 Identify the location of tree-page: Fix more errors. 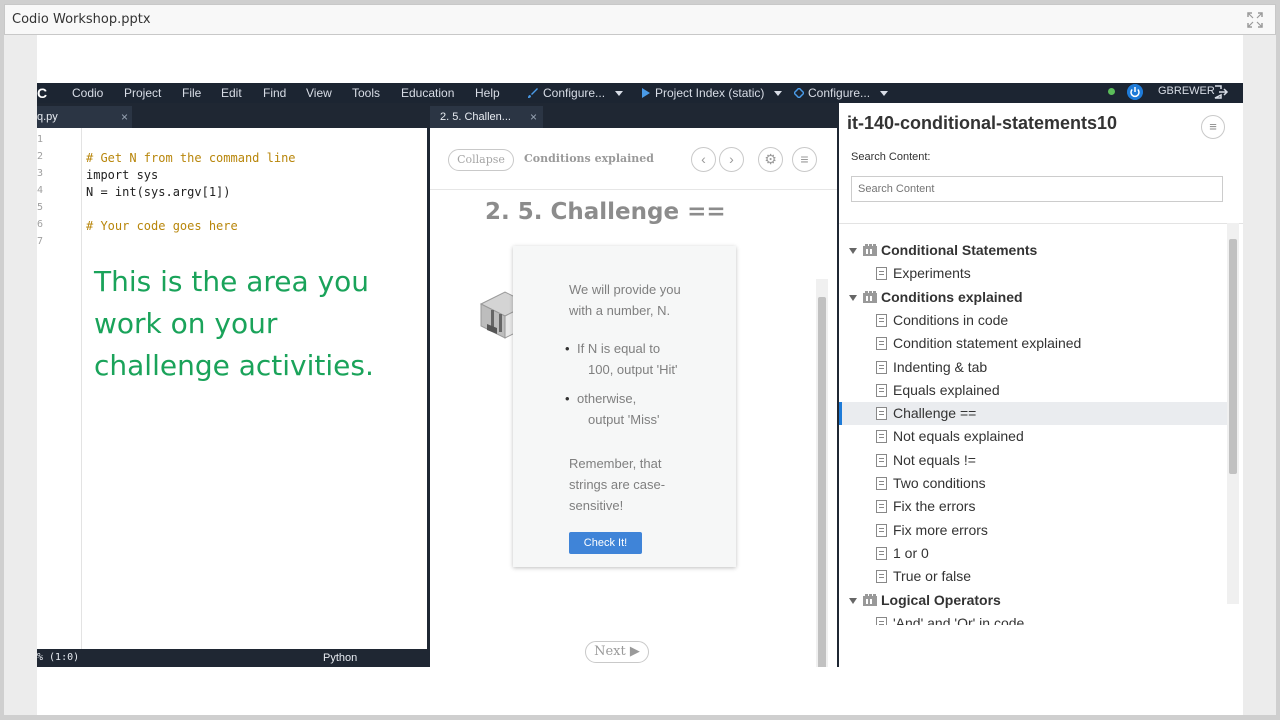
(1033, 530).